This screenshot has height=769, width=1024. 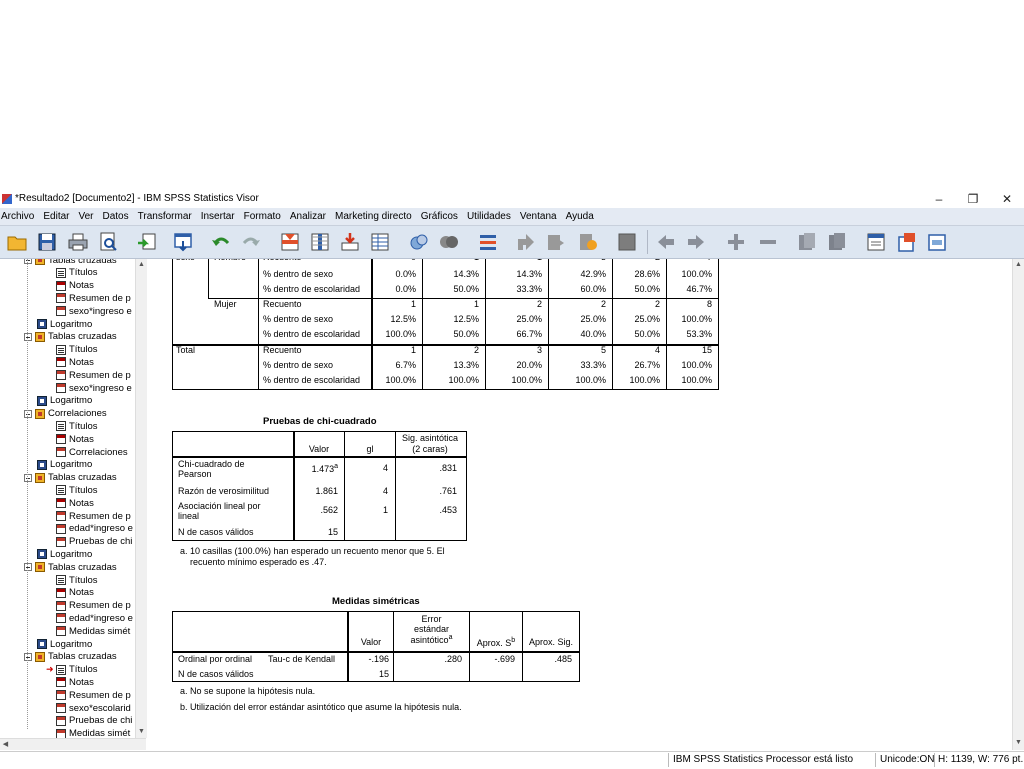 I want to click on menu-ver: Ver, so click(x=88, y=216).